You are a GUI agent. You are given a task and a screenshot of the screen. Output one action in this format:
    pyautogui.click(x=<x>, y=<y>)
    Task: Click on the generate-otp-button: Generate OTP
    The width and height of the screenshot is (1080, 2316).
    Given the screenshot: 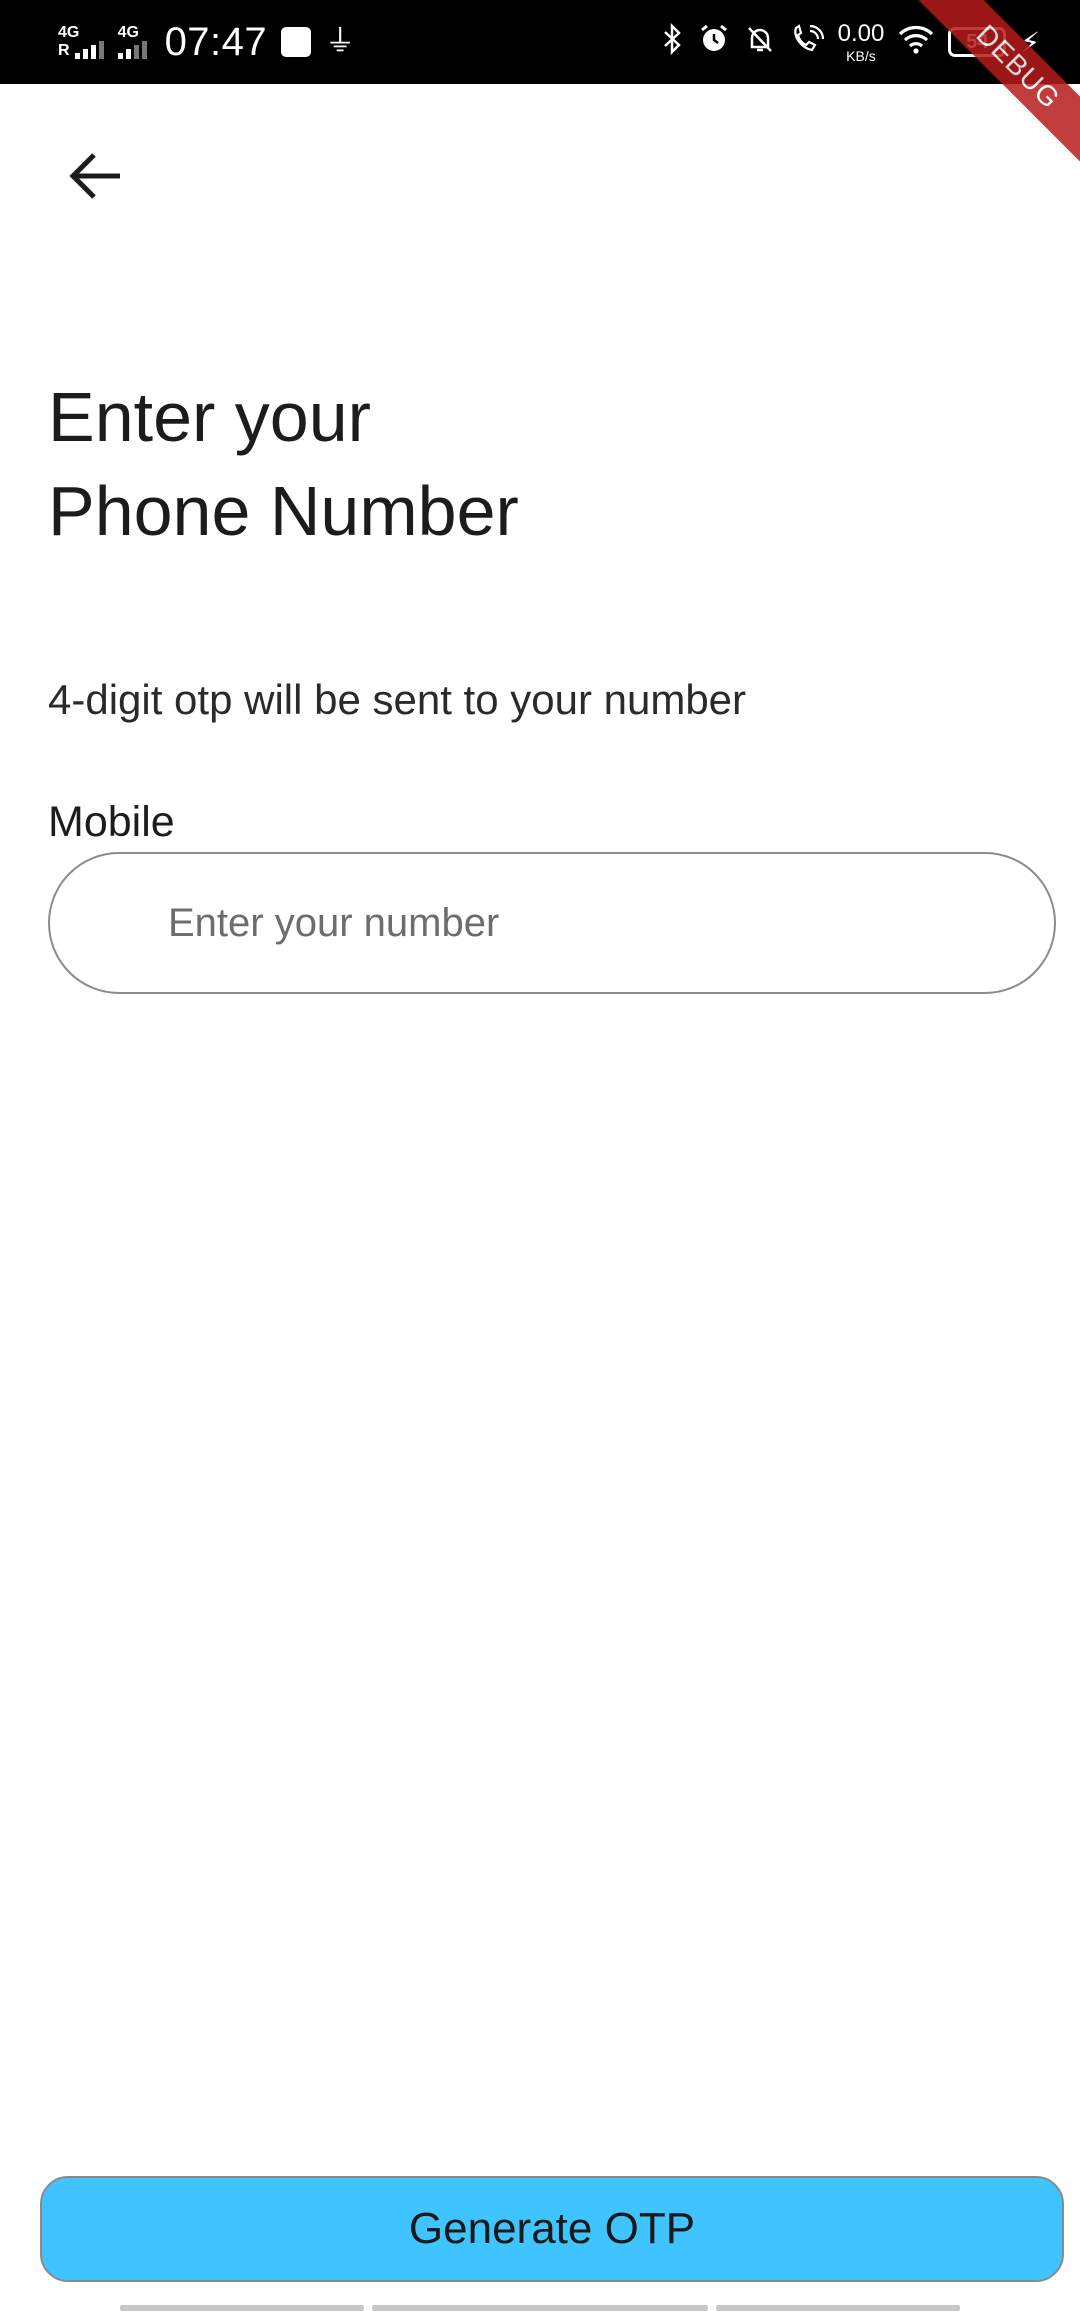 What is the action you would take?
    pyautogui.click(x=552, y=2229)
    